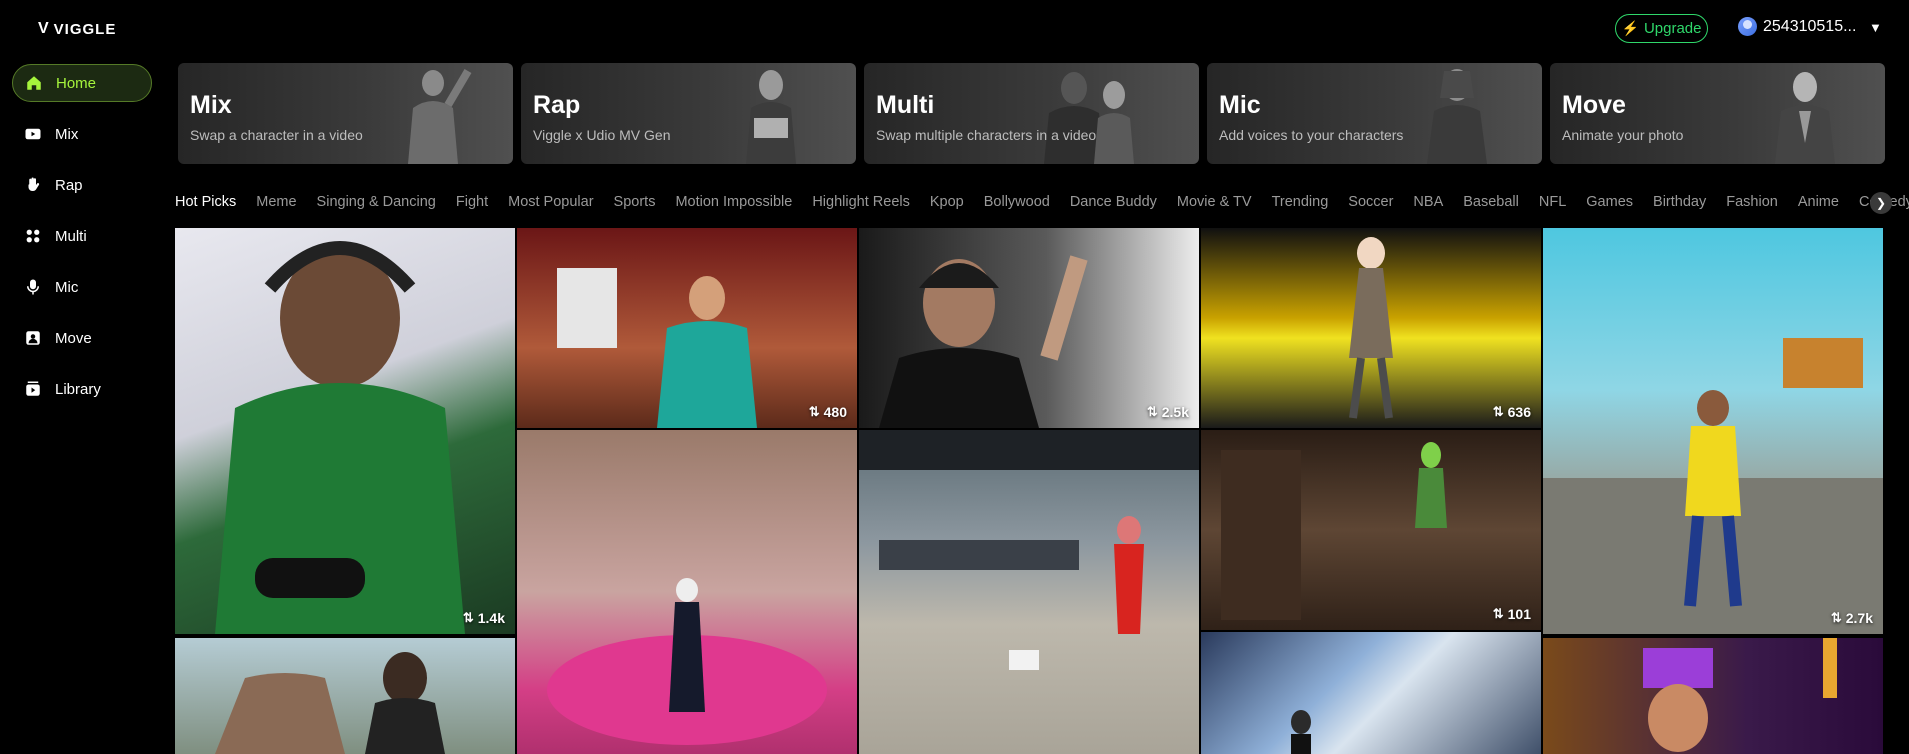  Describe the element at coordinates (1300, 205) in the screenshot. I see `tab-trending: Trending` at that location.